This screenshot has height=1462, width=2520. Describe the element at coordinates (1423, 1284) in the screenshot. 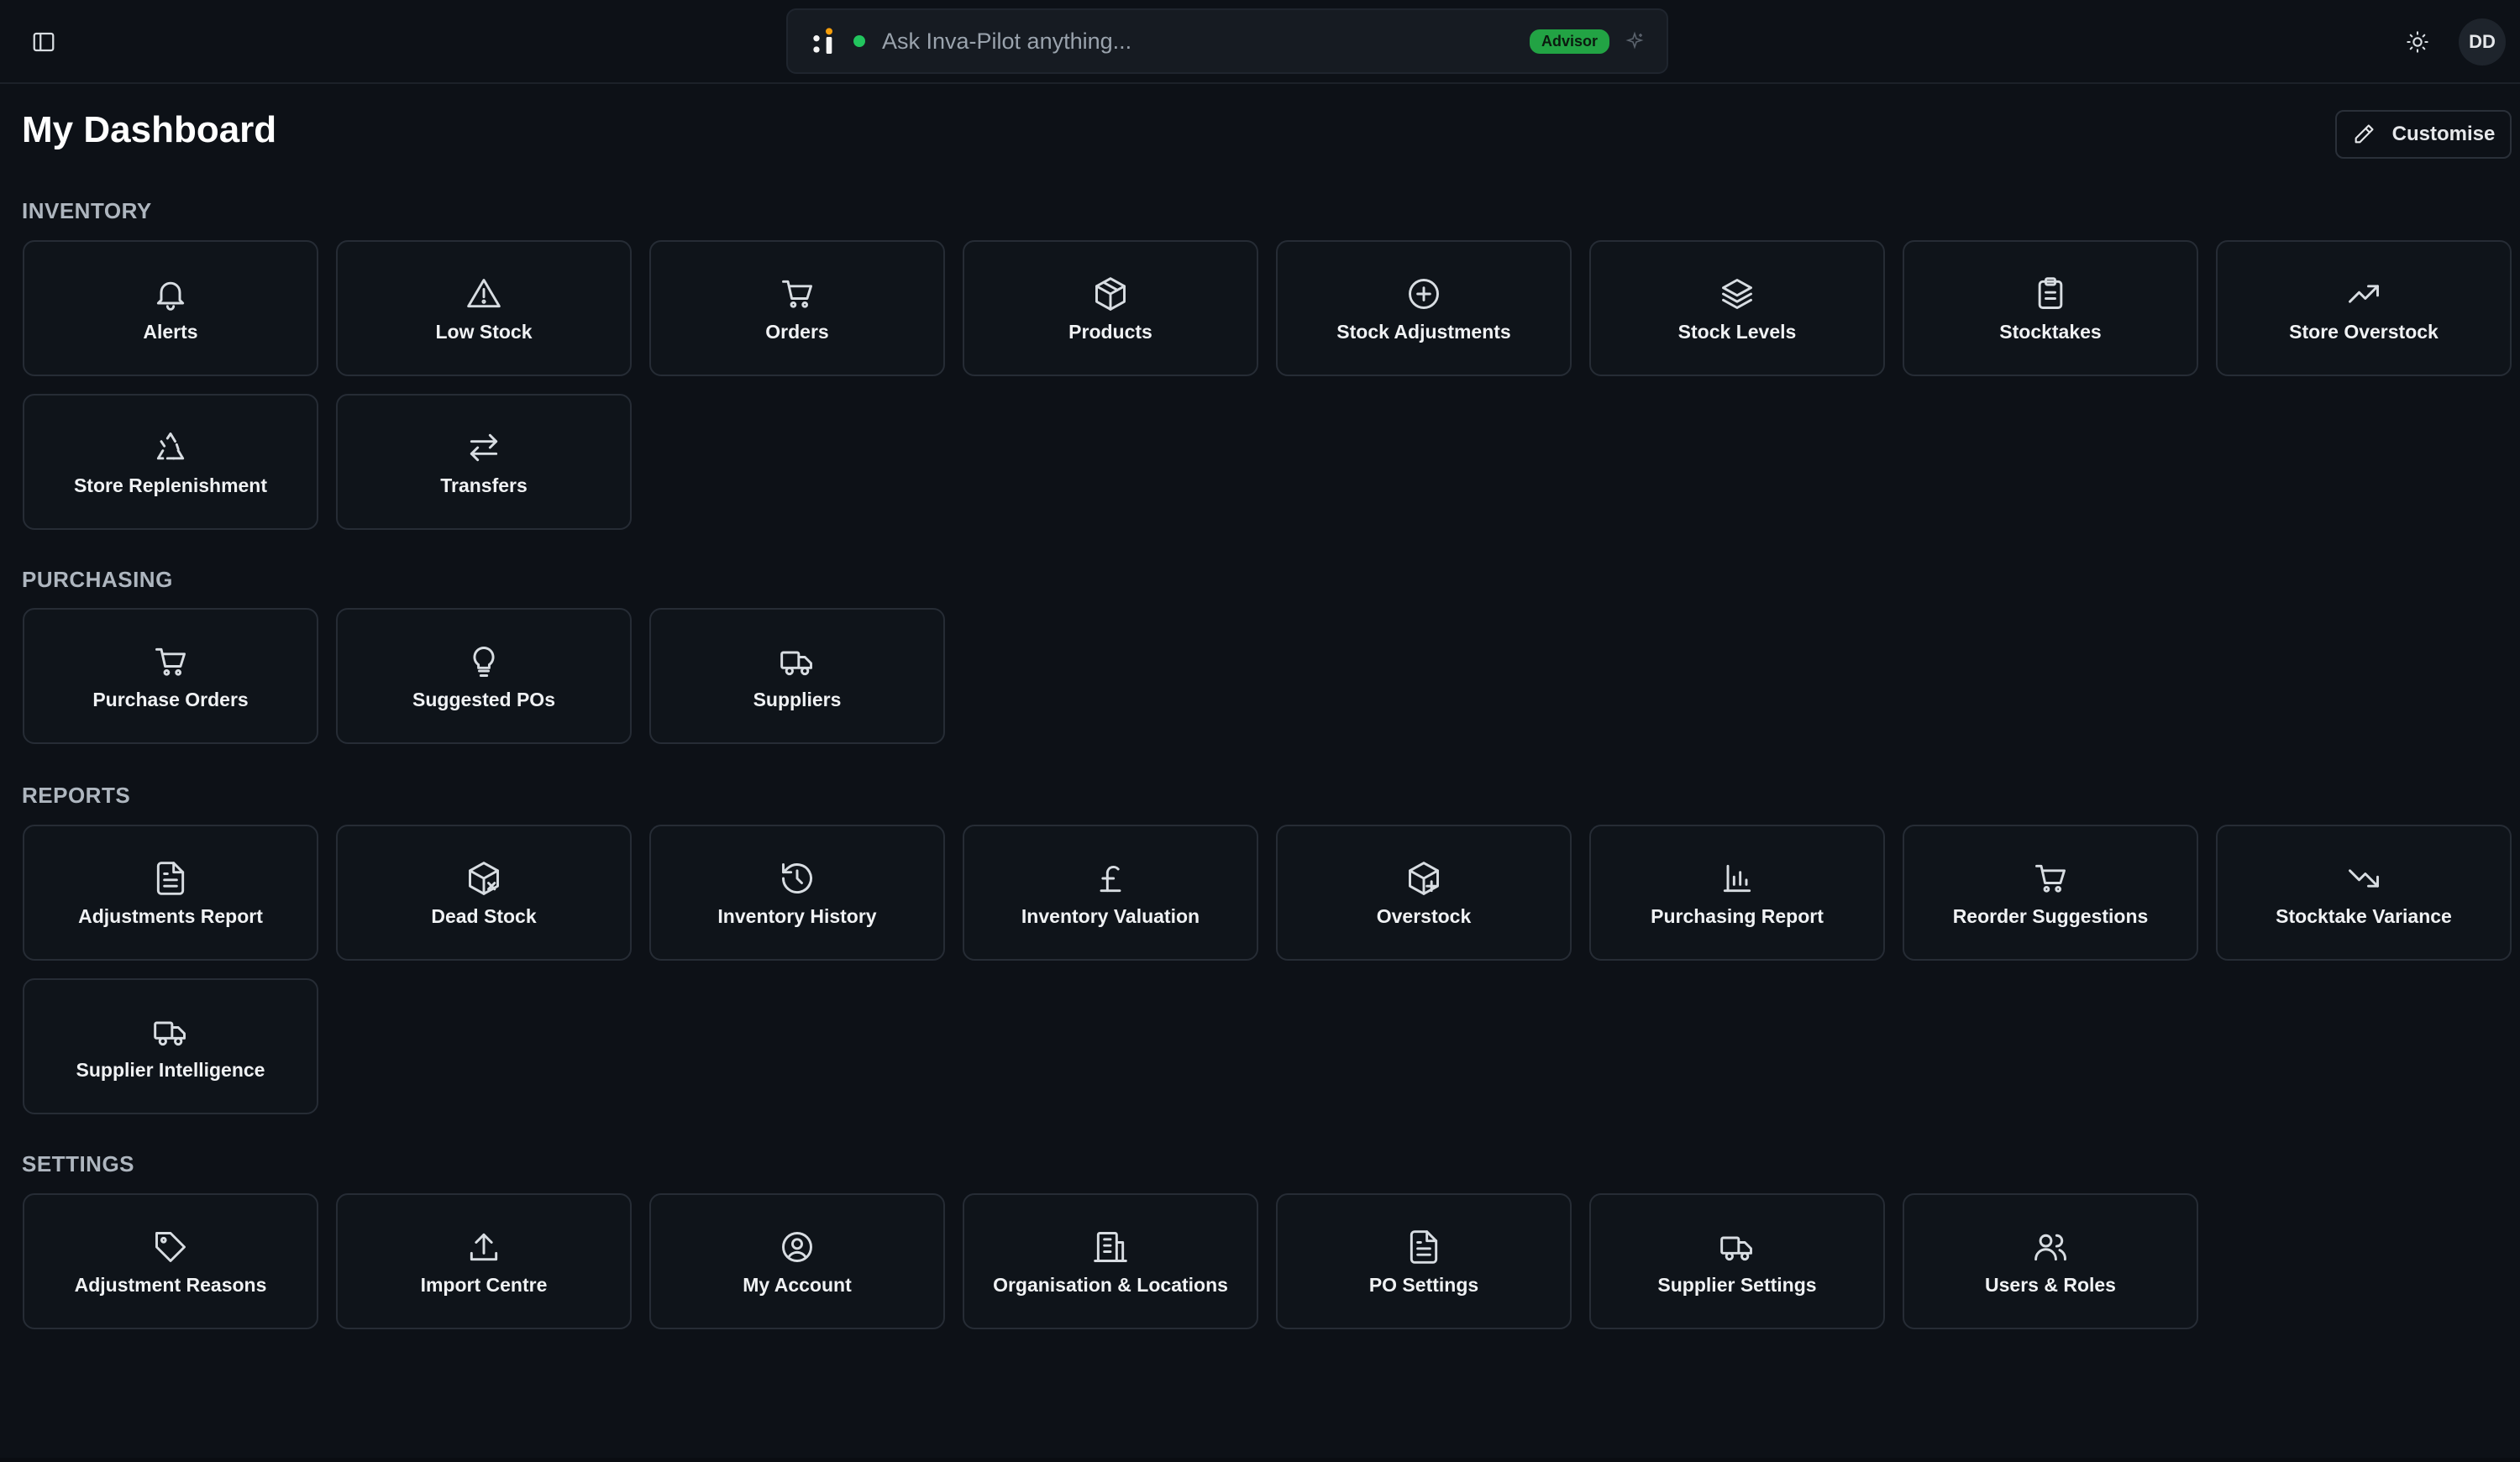

I see `tile-label: PO Settings` at that location.